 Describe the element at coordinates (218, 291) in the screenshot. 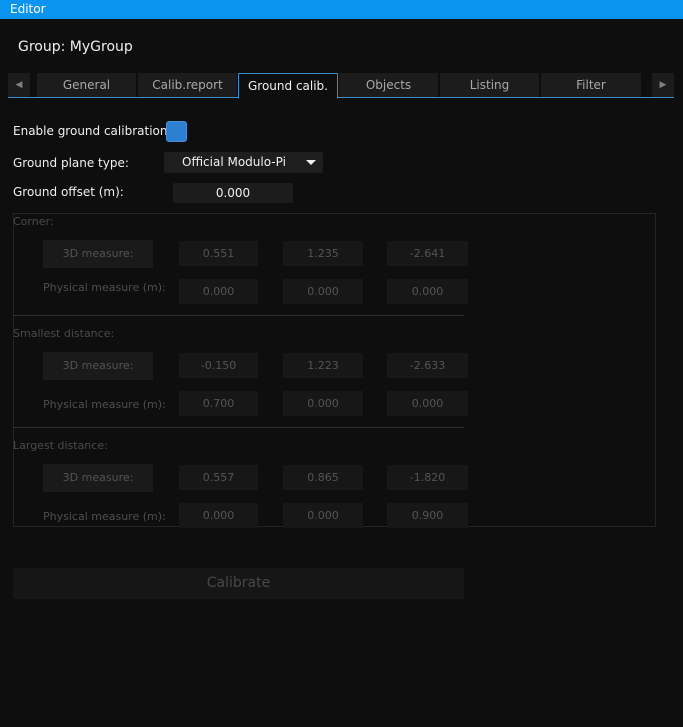

I see `corner-physical-x: 0.000` at that location.